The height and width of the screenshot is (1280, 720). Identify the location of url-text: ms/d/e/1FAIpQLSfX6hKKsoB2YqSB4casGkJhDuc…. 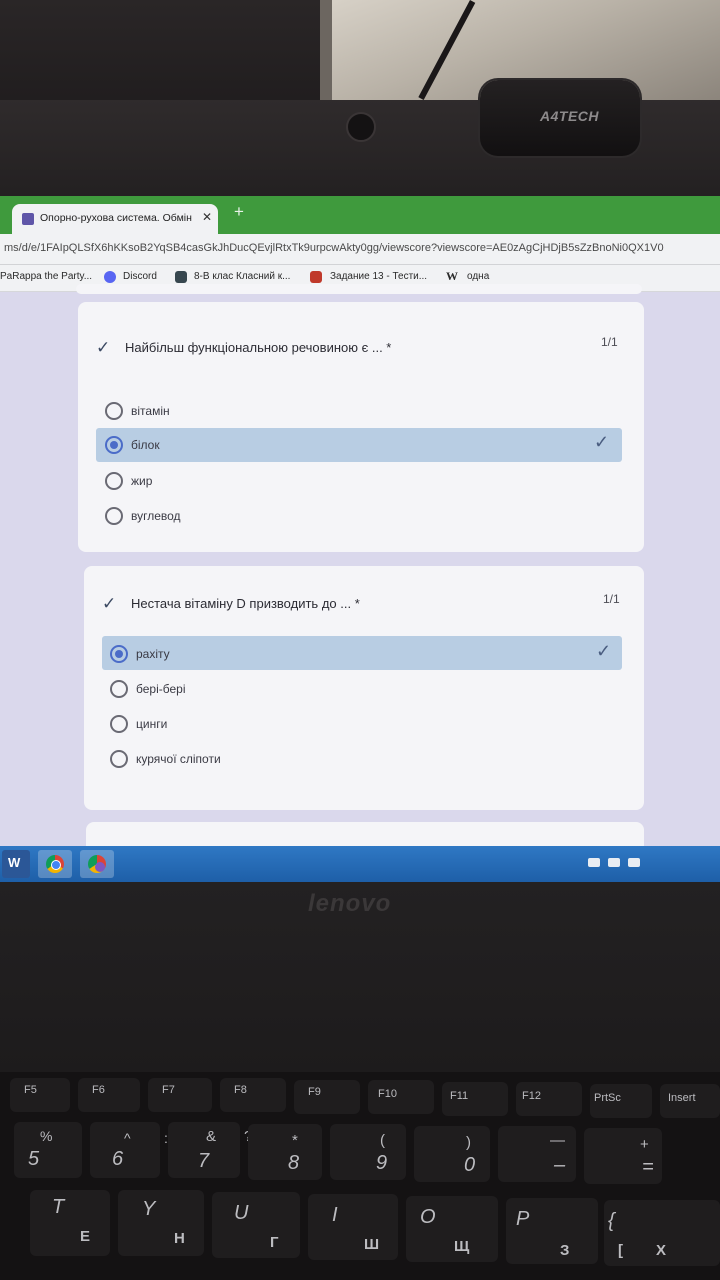
(334, 248).